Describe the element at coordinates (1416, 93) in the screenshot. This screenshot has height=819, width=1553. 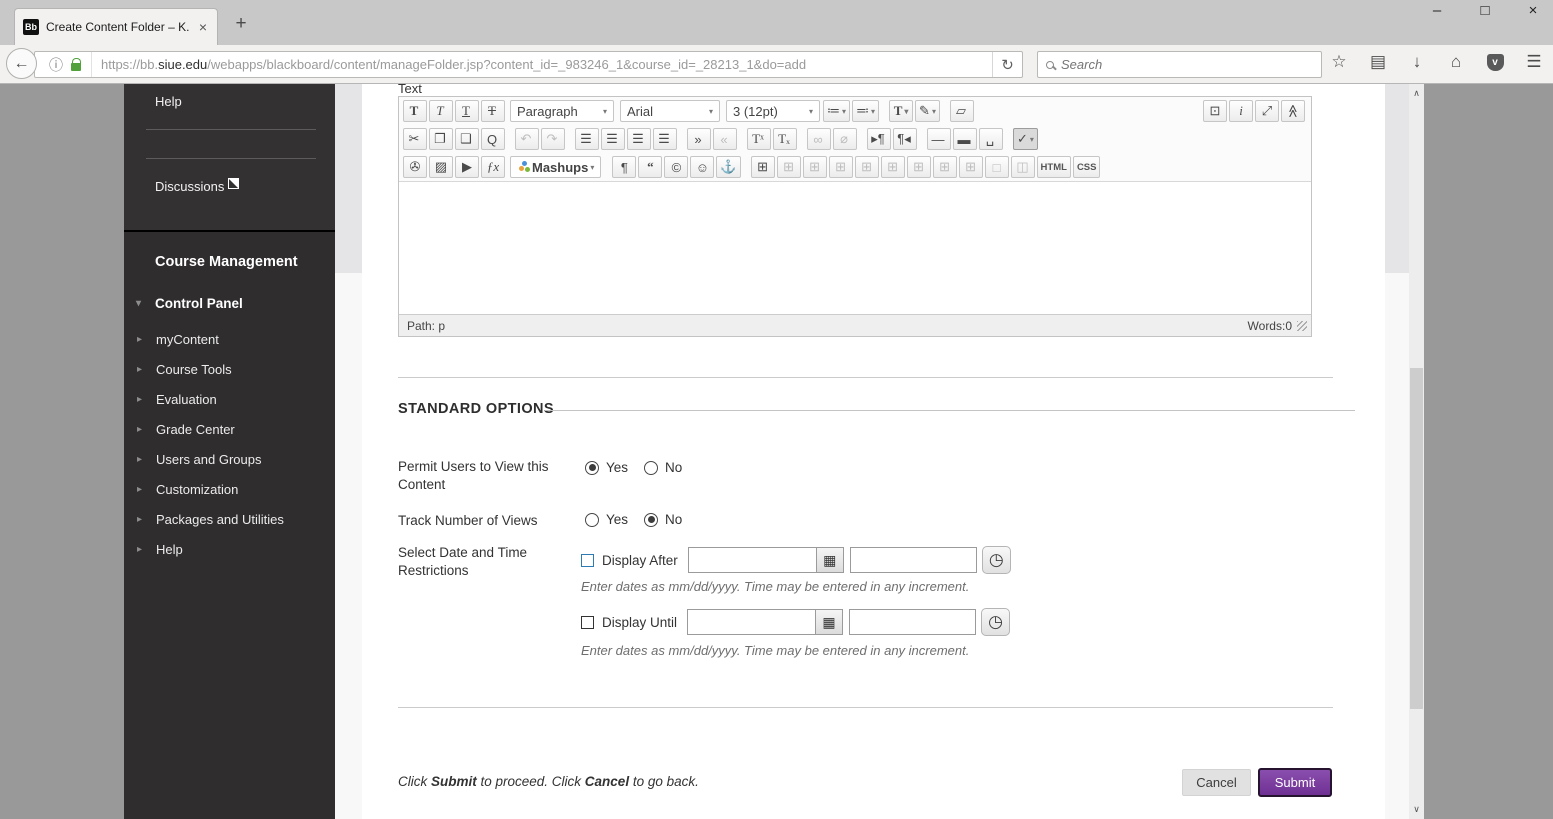
I see `scroll-up-icon: ∧` at that location.